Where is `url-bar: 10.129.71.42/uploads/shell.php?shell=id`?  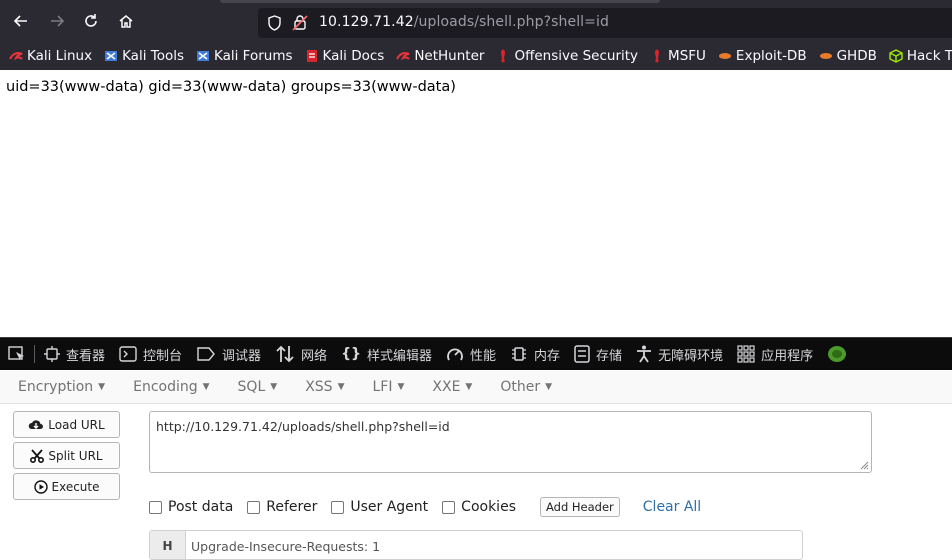
url-bar: 10.129.71.42/uploads/shell.php?shell=id is located at coordinates (605, 23).